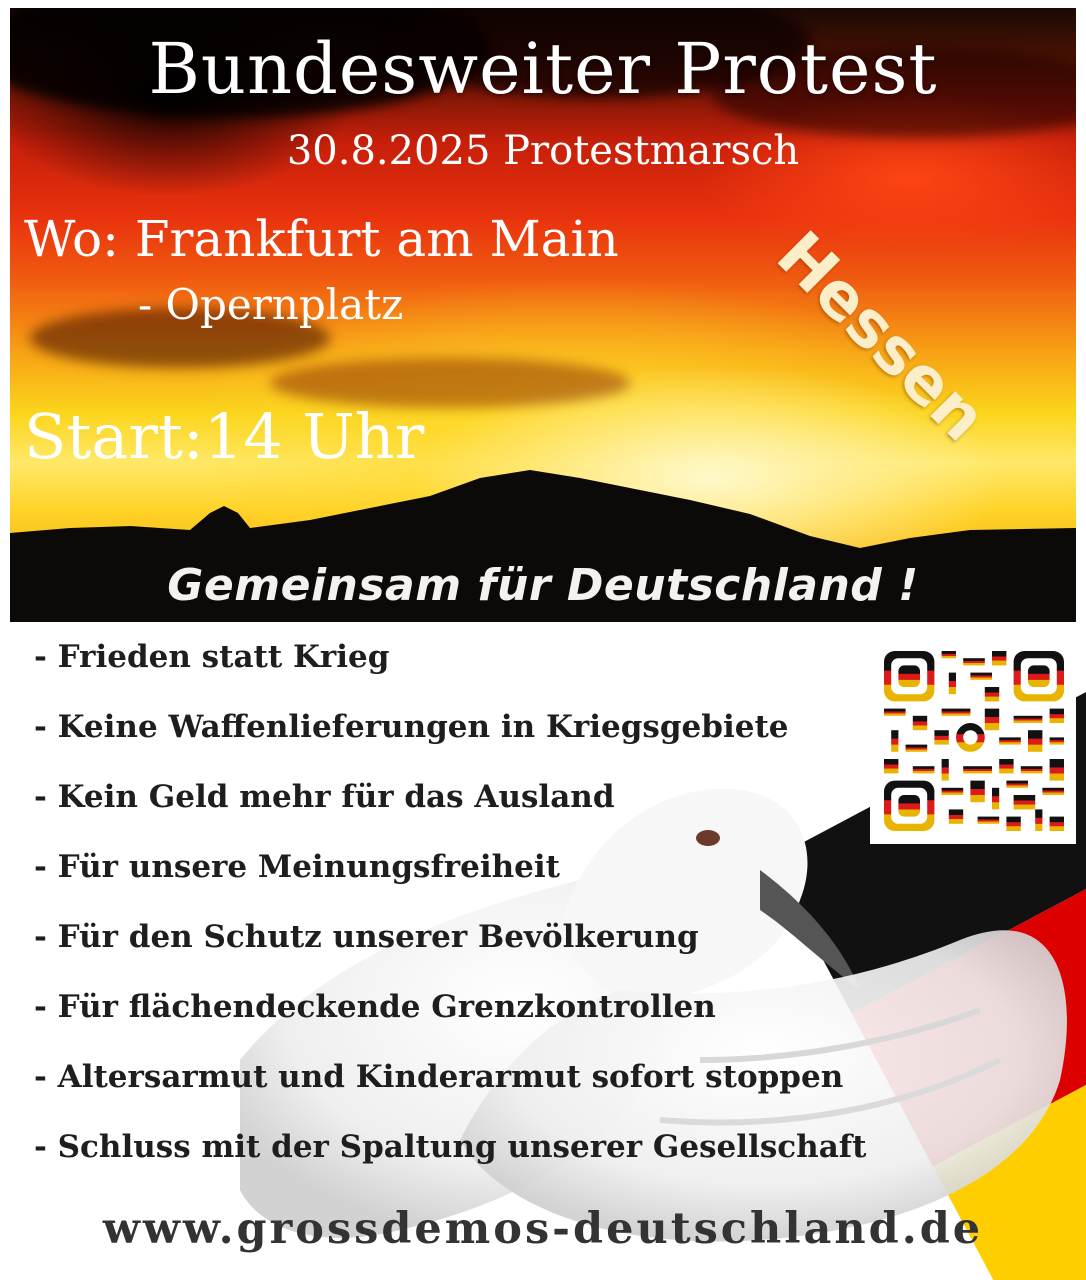 Image resolution: width=1086 pixels, height=1280 pixels. Describe the element at coordinates (543, 1229) in the screenshot. I see `website-link: www.grossdemos-deutschland.de` at that location.